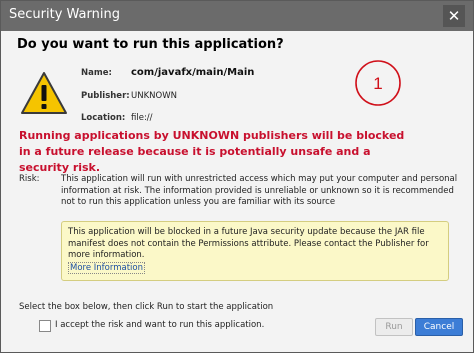 Image resolution: width=474 pixels, height=353 pixels. What do you see at coordinates (454, 16) in the screenshot?
I see `close-icon: ✕` at bounding box center [454, 16].